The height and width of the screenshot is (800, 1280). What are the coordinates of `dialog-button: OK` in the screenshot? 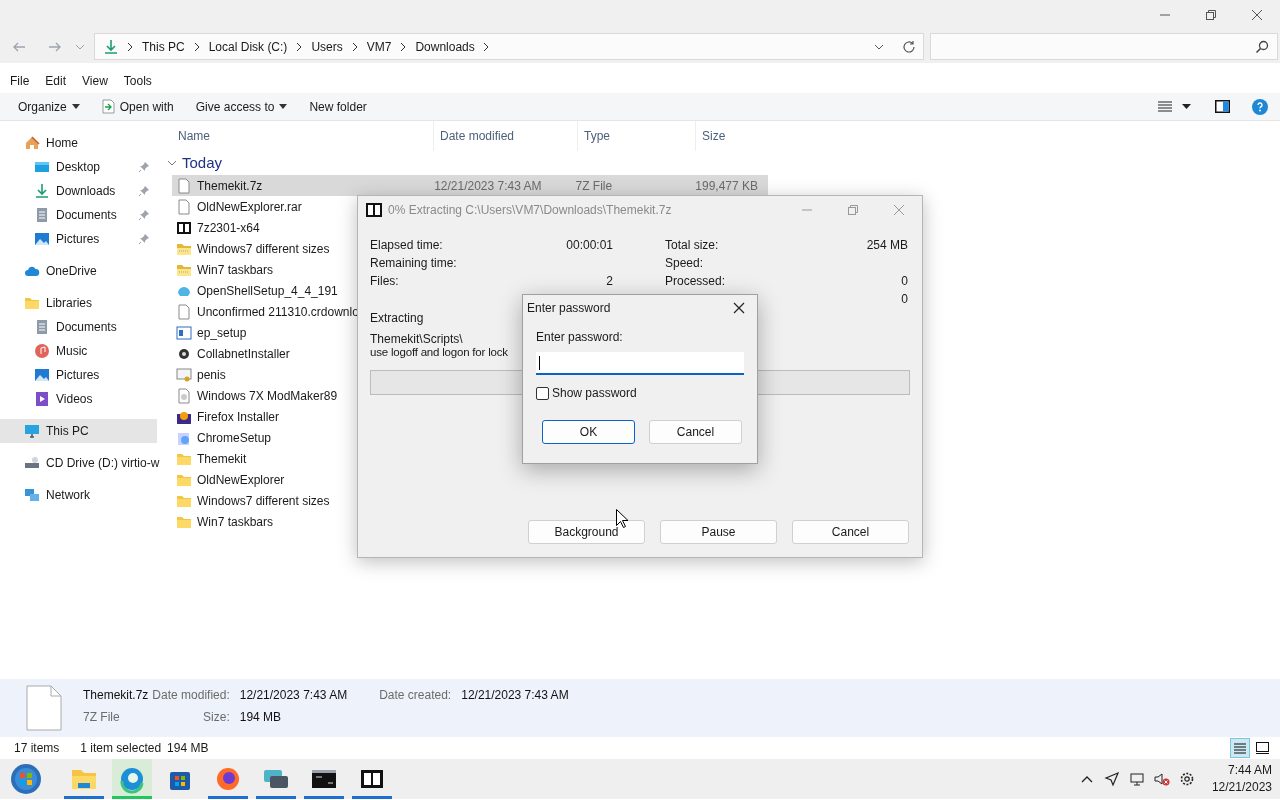 It's located at (588, 432).